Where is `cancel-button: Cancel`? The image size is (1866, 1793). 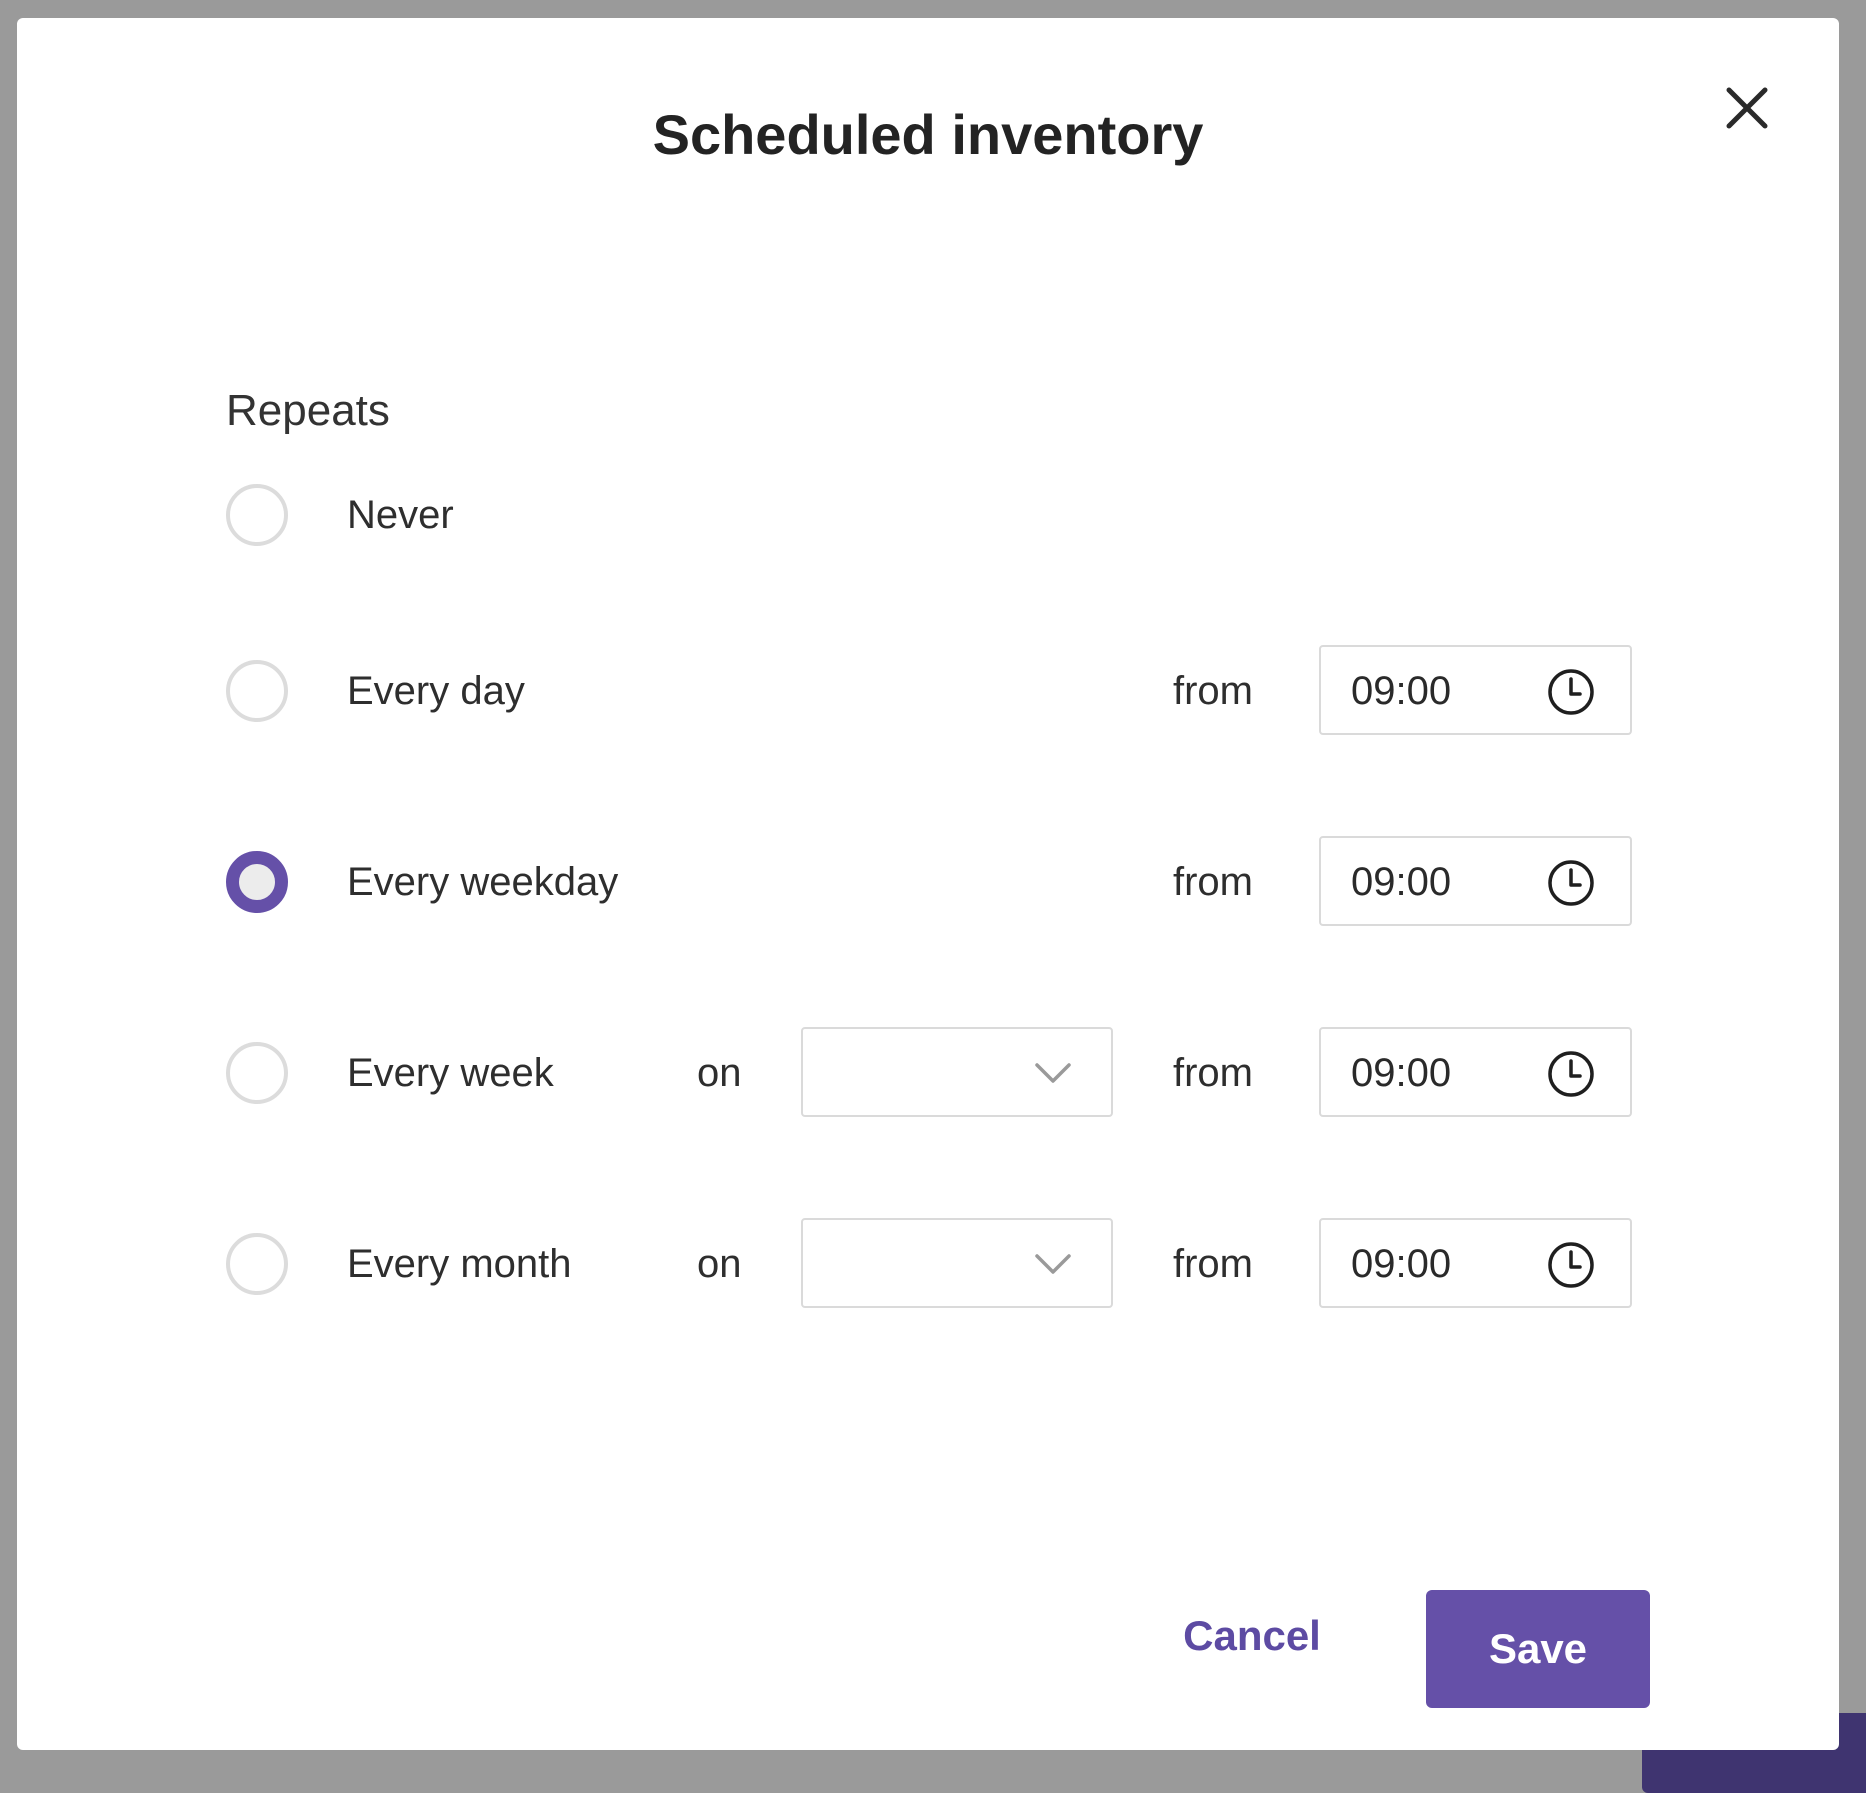
cancel-button: Cancel is located at coordinates (1252, 1636).